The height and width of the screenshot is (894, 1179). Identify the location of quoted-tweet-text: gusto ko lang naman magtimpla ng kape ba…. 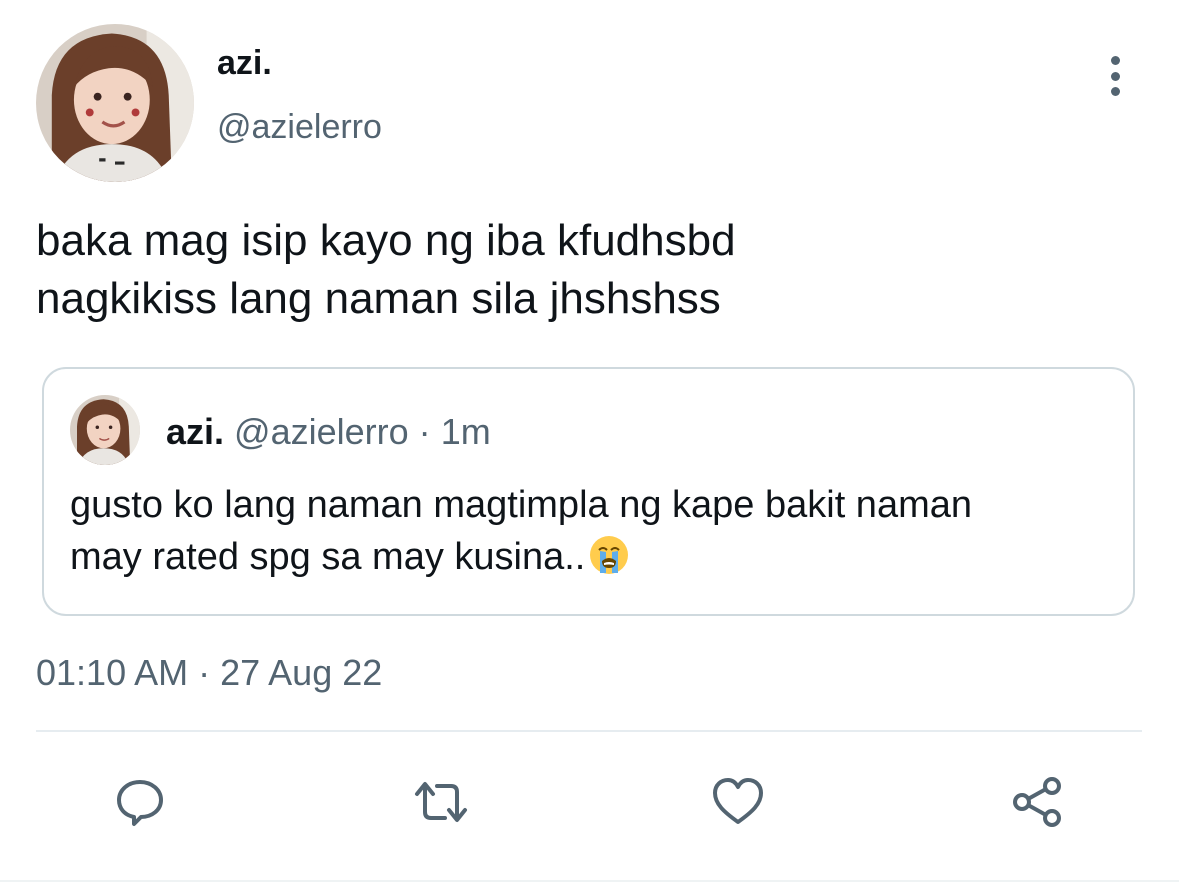
(595, 531).